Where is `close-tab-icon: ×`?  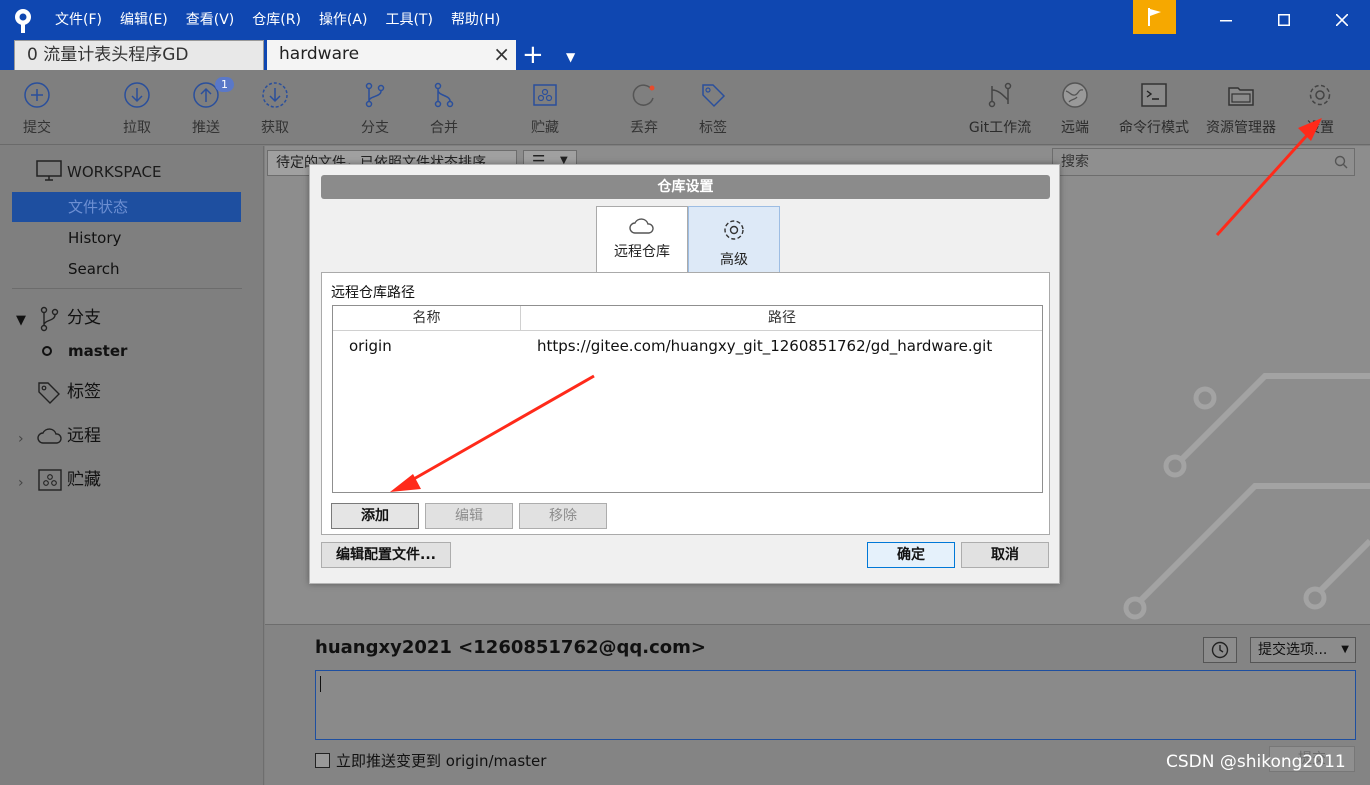 close-tab-icon: × is located at coordinates (501, 54).